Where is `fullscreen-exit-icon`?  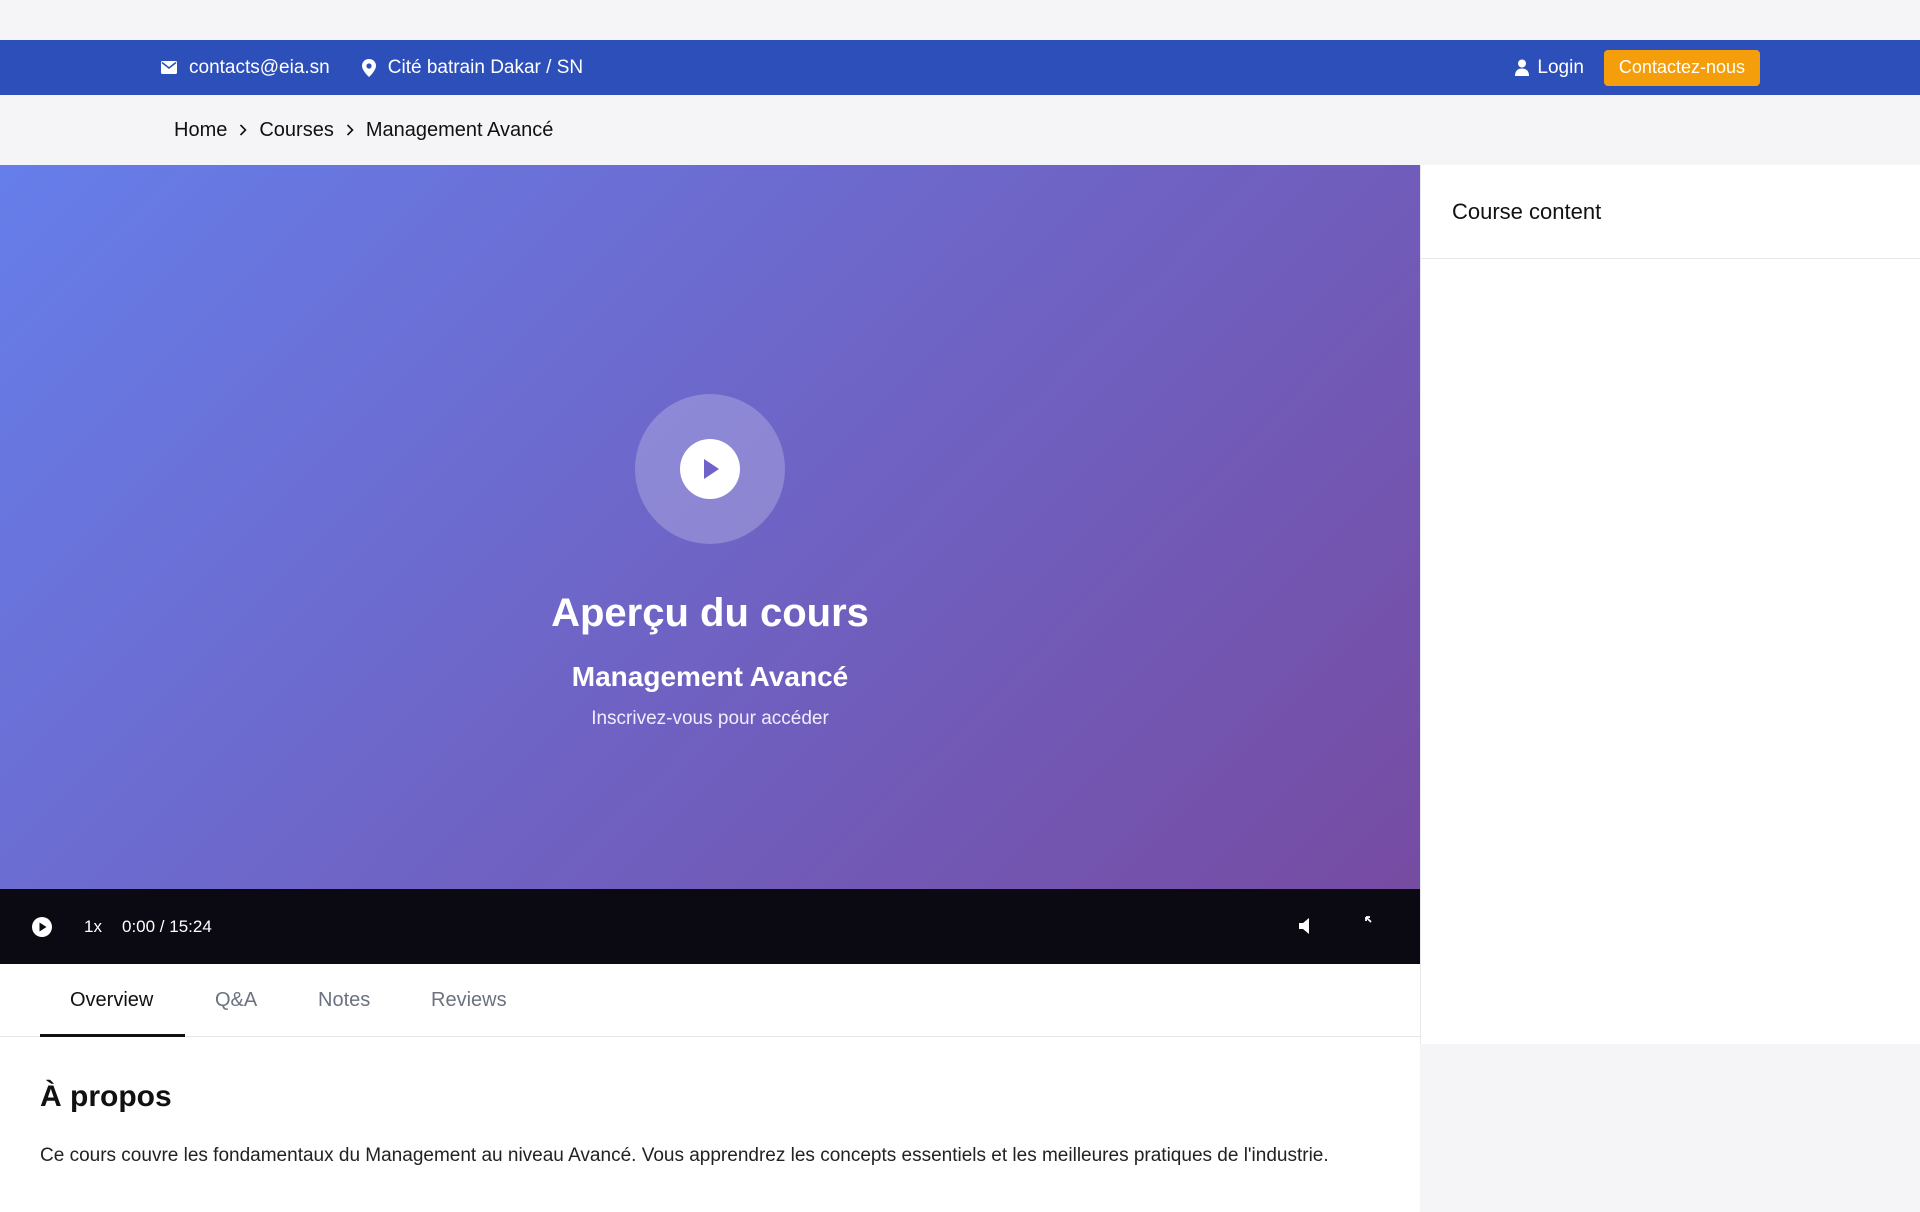 fullscreen-exit-icon is located at coordinates (1368, 919).